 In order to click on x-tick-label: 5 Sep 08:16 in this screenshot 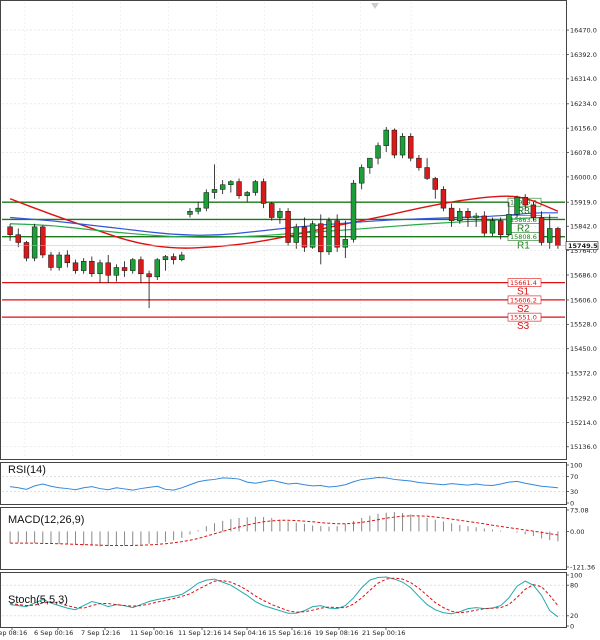, I will do `click(13, 633)`.